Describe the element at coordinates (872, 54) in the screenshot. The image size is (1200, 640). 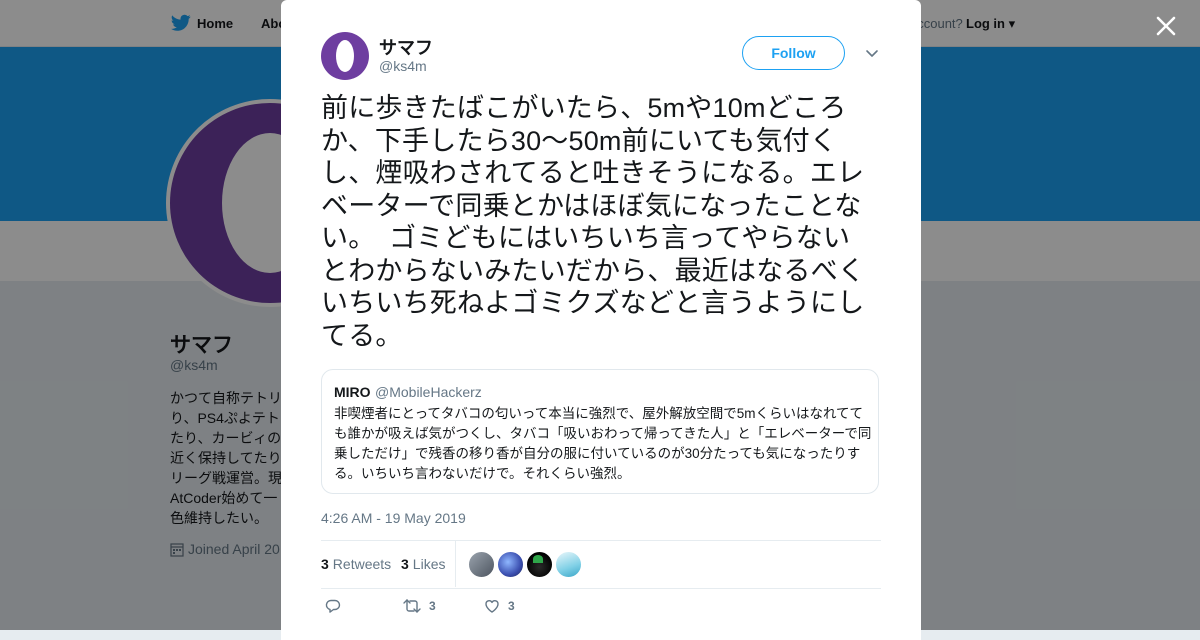
I see `chevron-down-icon` at that location.